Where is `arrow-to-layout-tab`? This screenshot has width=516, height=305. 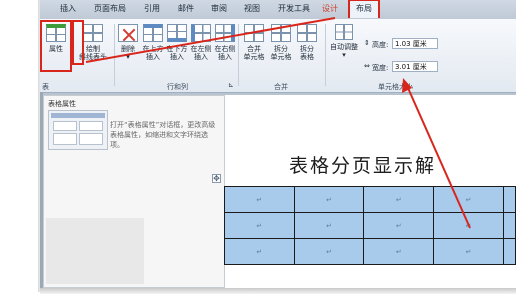
arrow-to-layout-tab is located at coordinates (210, 40).